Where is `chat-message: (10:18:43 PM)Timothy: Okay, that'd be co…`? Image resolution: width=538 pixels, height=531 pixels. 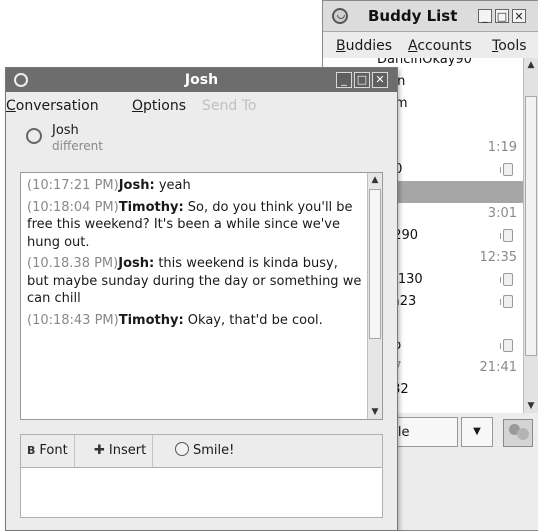 chat-message: (10:18:43 PM)Timothy: Okay, that'd be co… is located at coordinates (194, 321).